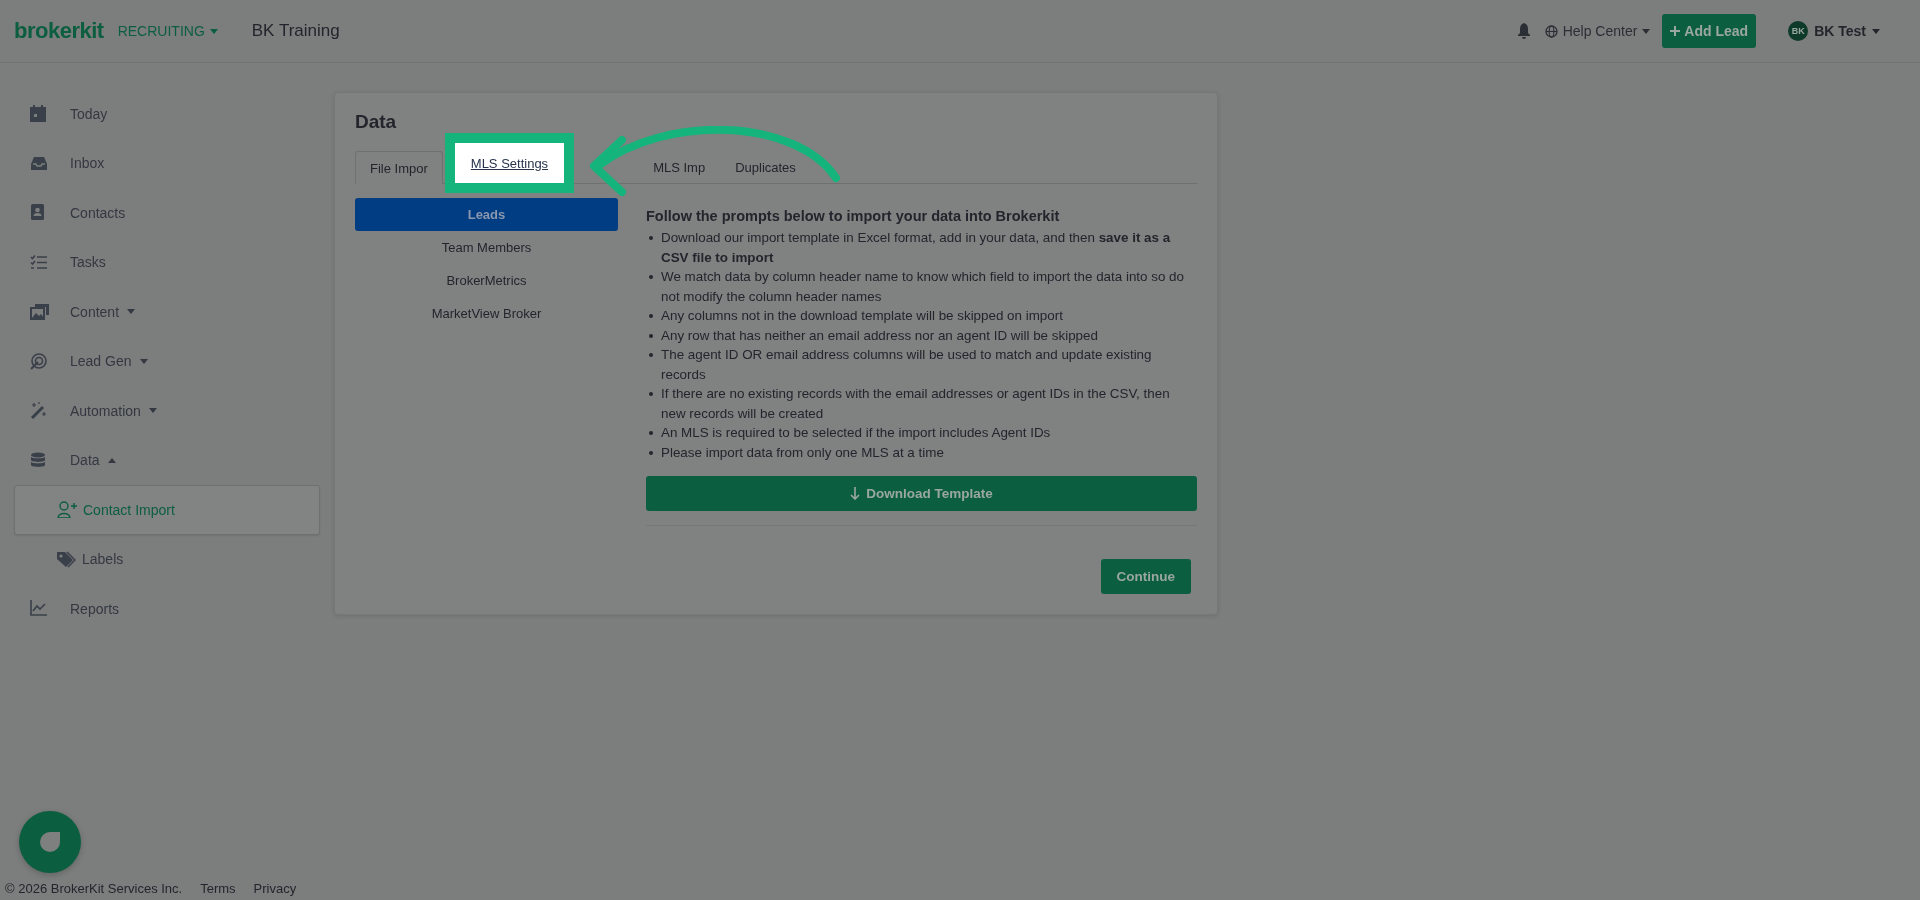 This screenshot has width=1920, height=900. Describe the element at coordinates (855, 493) in the screenshot. I see `down-arrow-icon` at that location.